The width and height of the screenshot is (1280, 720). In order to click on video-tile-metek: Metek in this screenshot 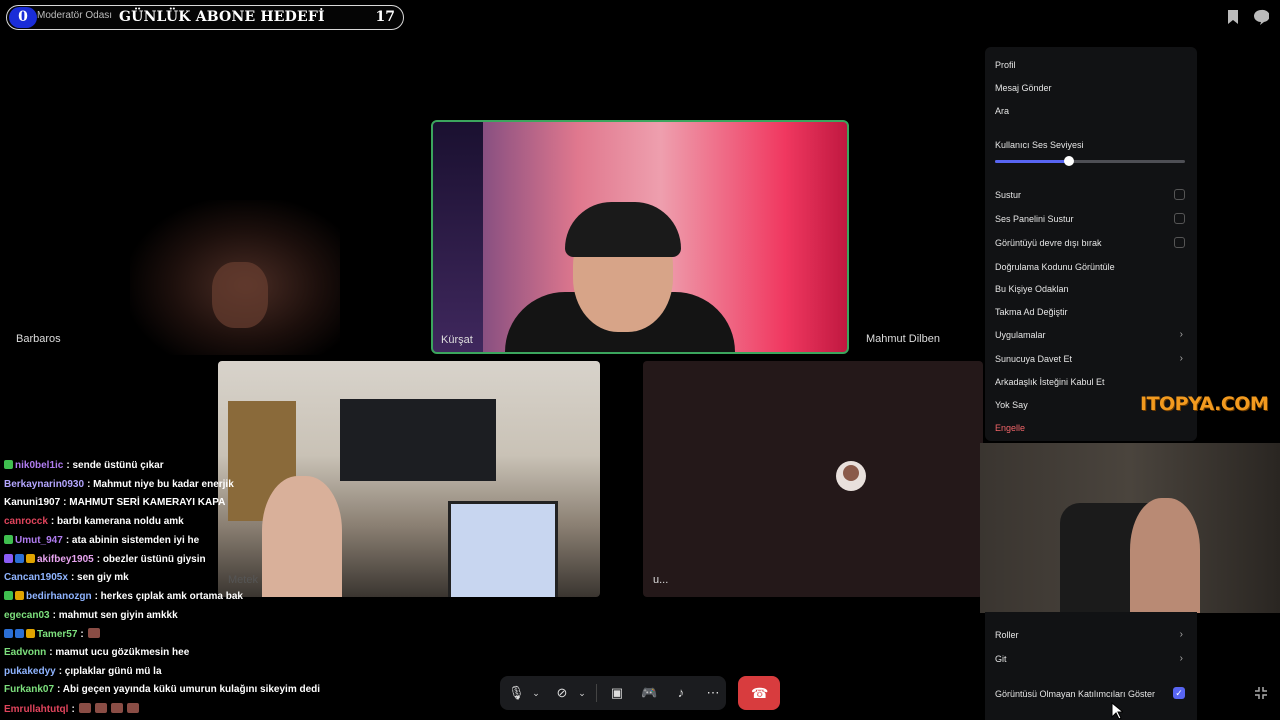, I will do `click(409, 479)`.